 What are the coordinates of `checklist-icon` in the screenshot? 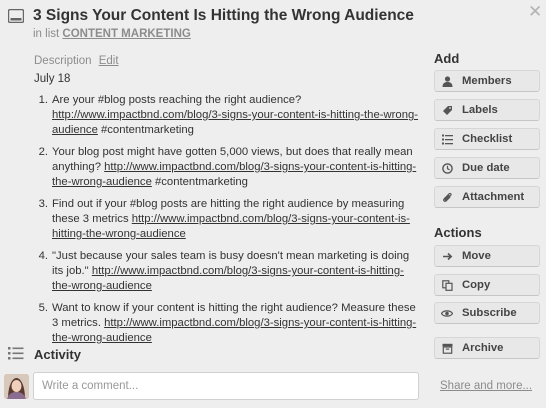 It's located at (447, 139).